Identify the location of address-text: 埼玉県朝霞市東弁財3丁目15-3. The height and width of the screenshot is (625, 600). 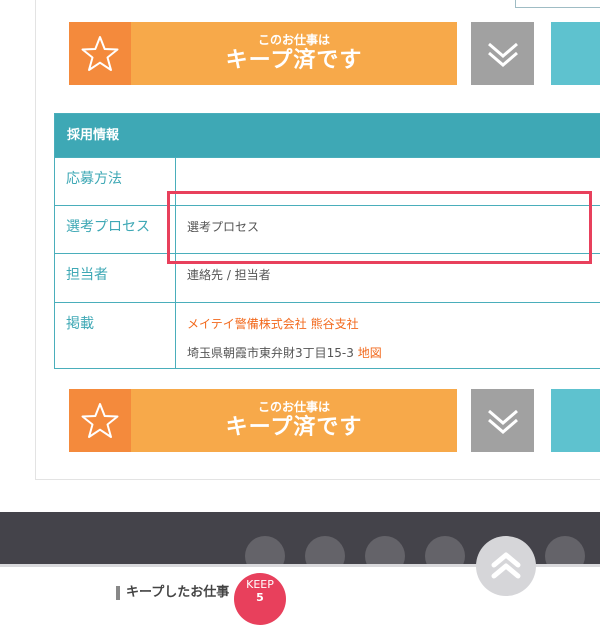
(270, 353).